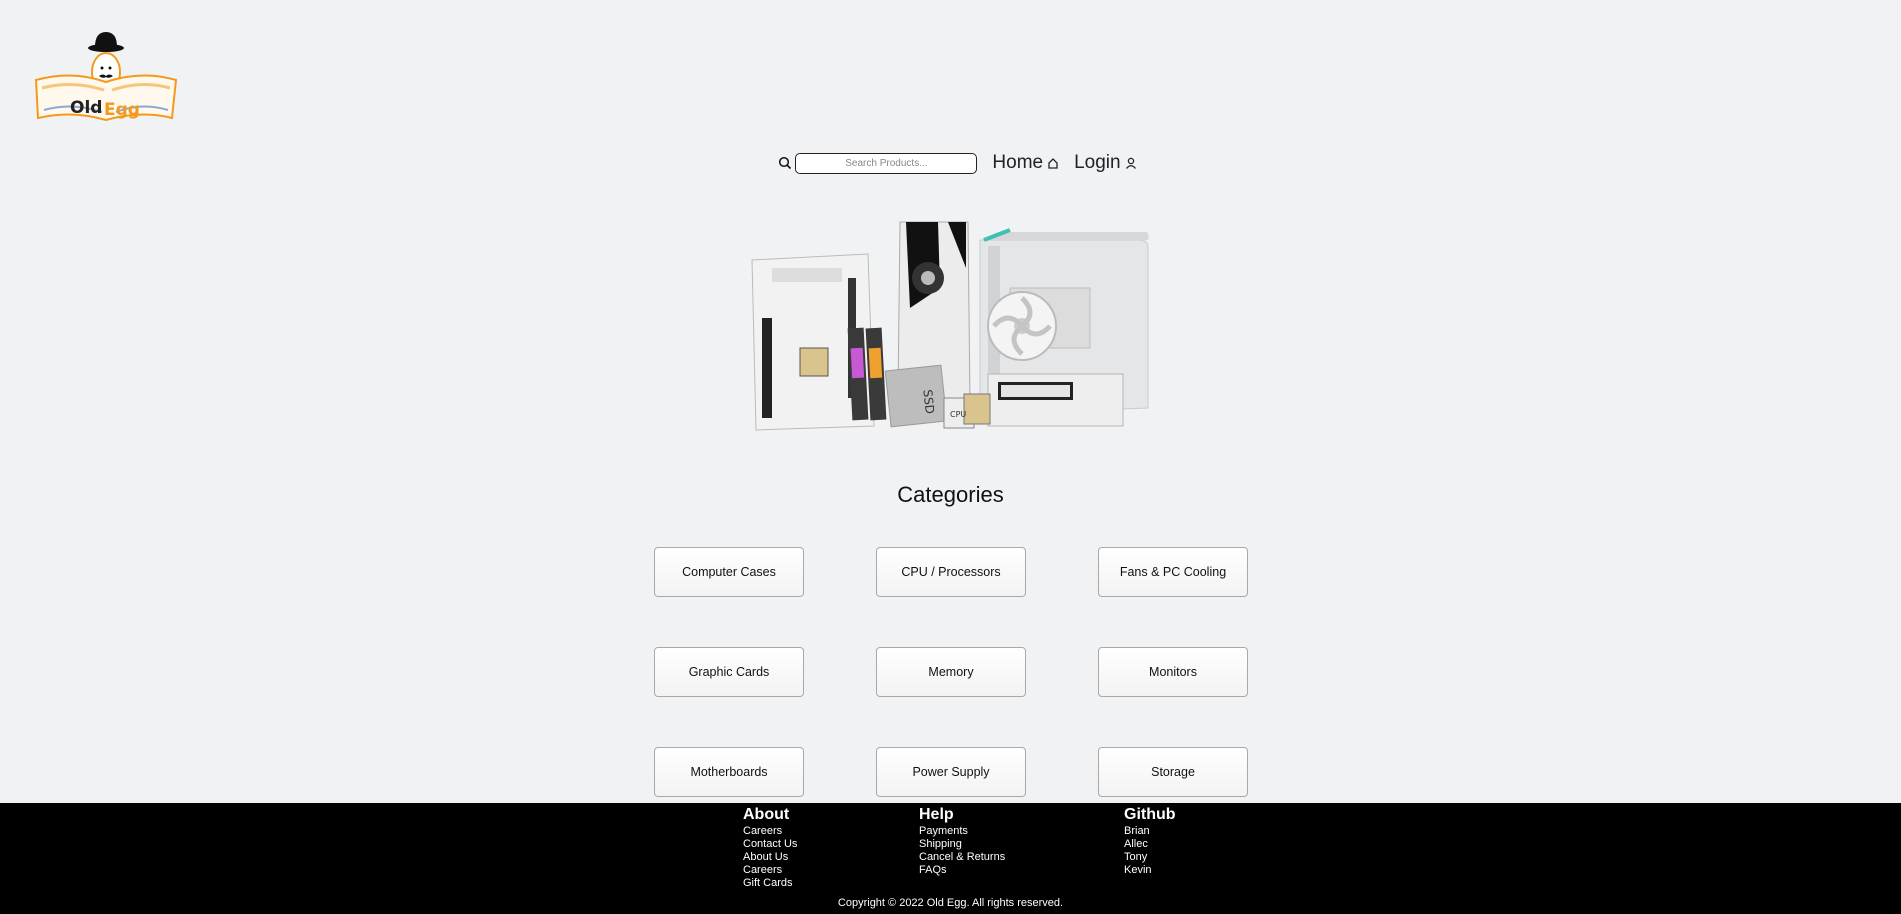 The image size is (1901, 914). What do you see at coordinates (950, 494) in the screenshot?
I see `categories-title: Categories` at bounding box center [950, 494].